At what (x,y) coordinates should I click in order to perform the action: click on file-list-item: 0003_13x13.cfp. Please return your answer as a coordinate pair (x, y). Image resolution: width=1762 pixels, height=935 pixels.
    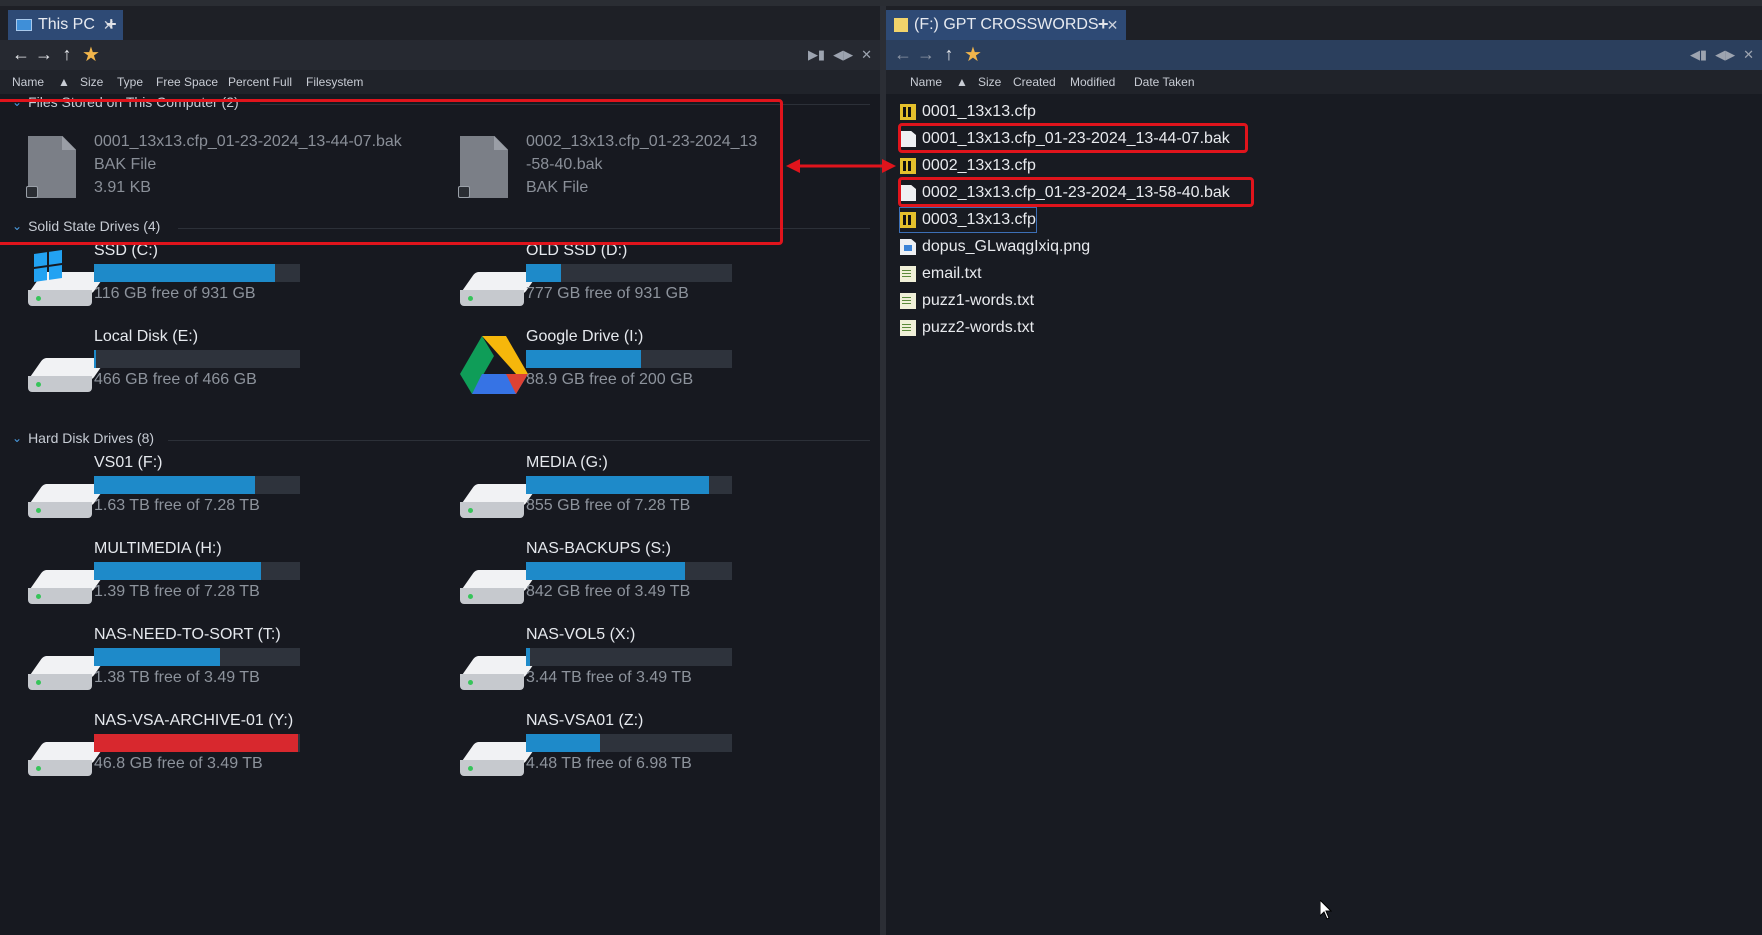
    Looking at the image, I should click on (968, 220).